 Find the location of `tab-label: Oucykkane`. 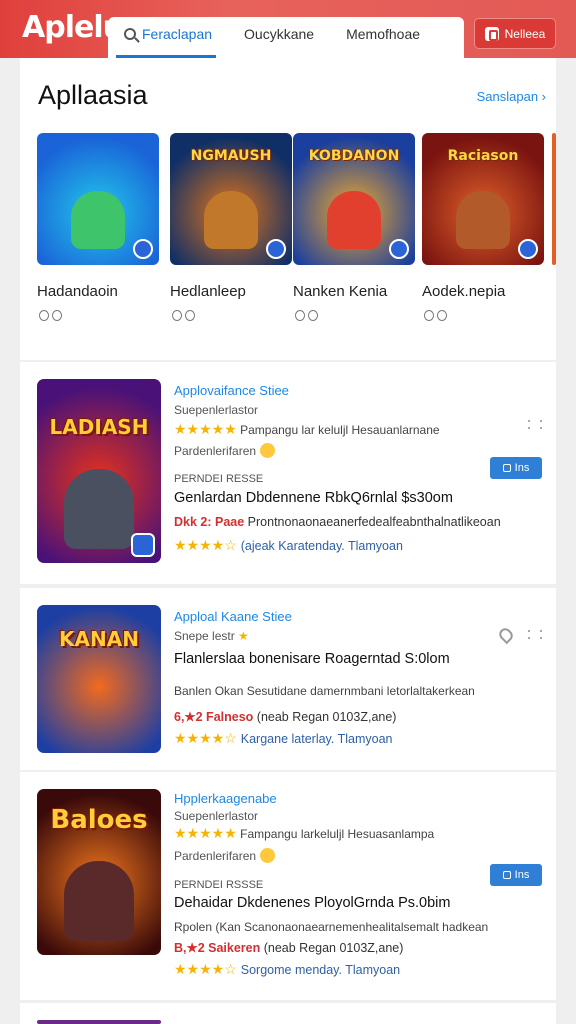

tab-label: Oucykkane is located at coordinates (279, 34).